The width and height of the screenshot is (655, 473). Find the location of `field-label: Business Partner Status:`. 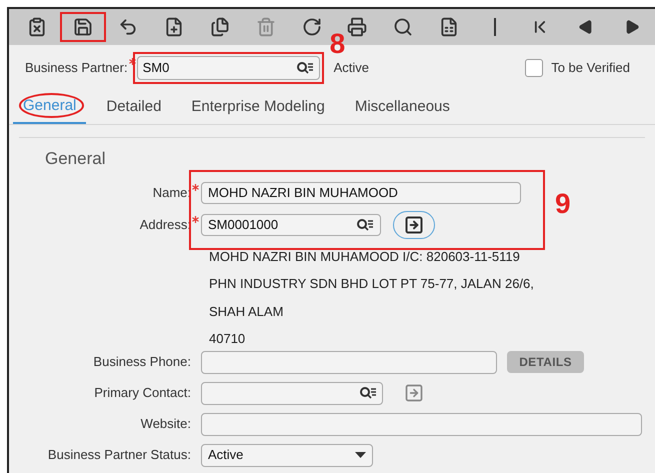

field-label: Business Partner Status: is located at coordinates (119, 455).